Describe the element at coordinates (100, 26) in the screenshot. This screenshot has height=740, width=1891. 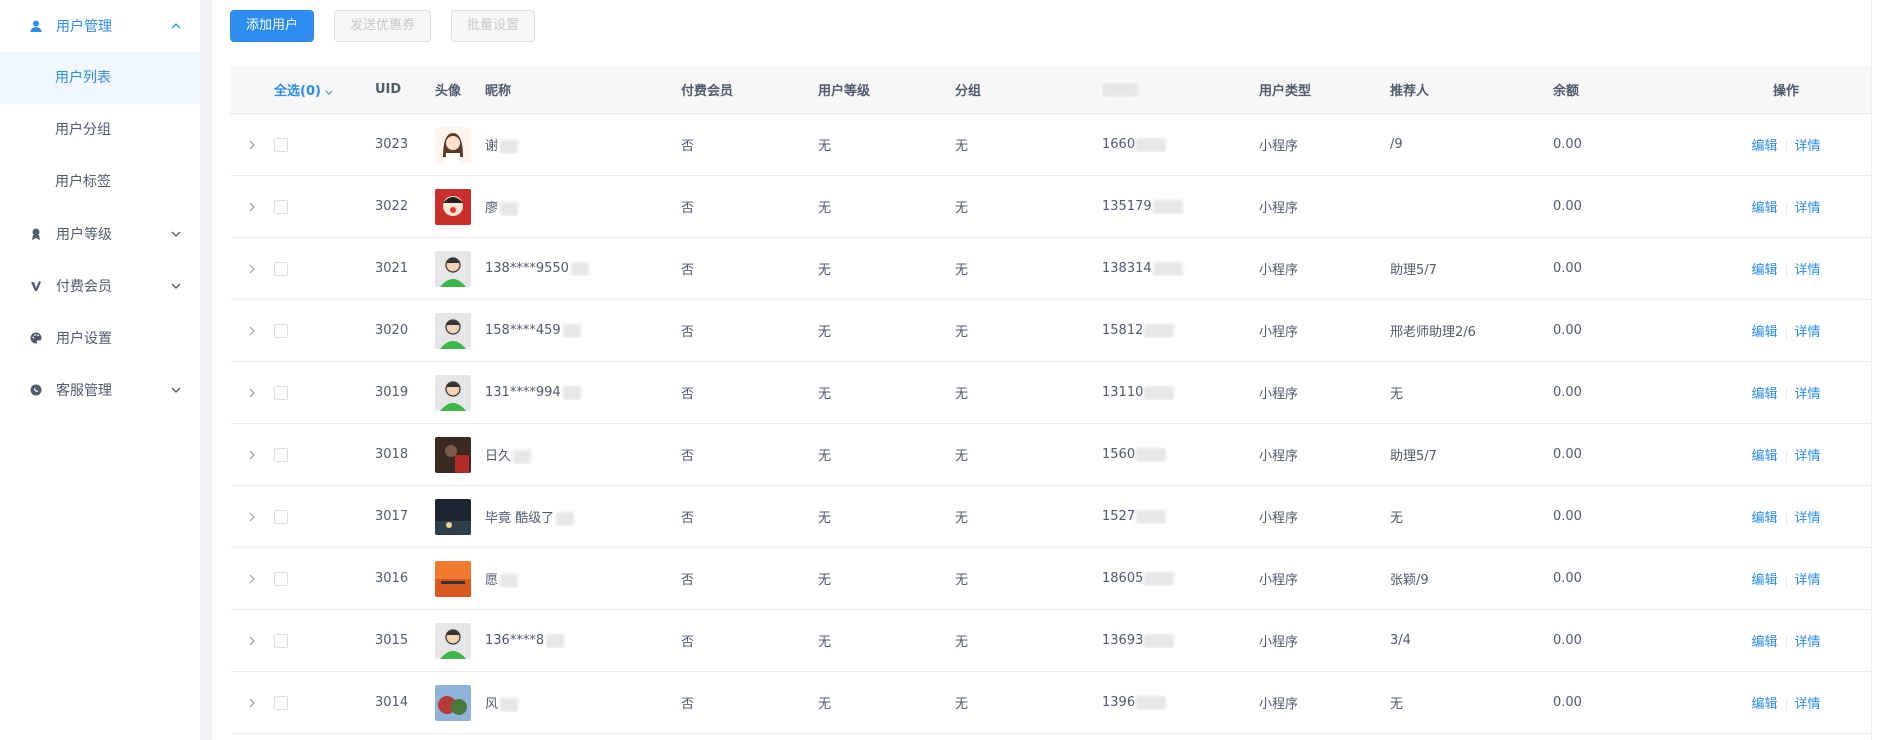
I see `menu-user-management: 用户管理` at that location.